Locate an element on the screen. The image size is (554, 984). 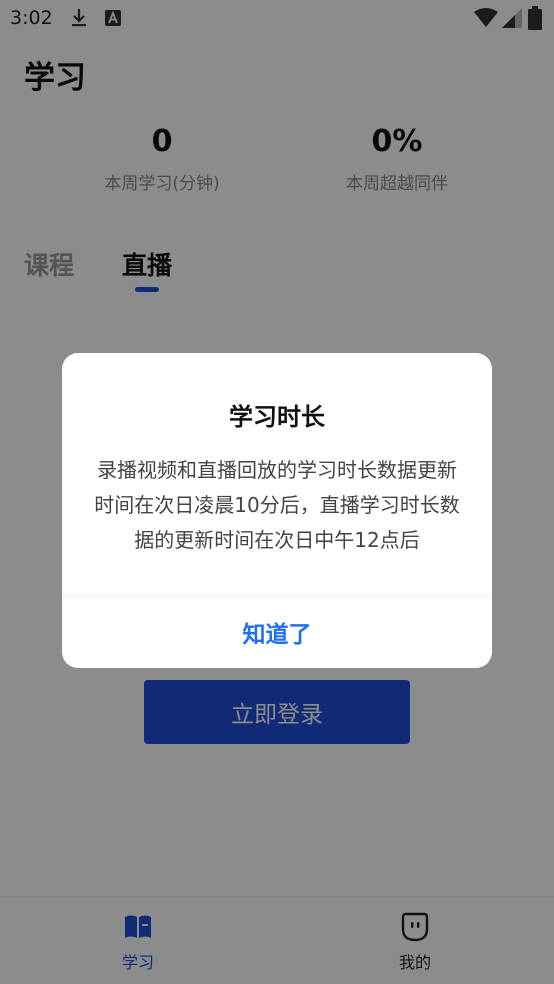
dialog-title: 学习时长 is located at coordinates (277, 417).